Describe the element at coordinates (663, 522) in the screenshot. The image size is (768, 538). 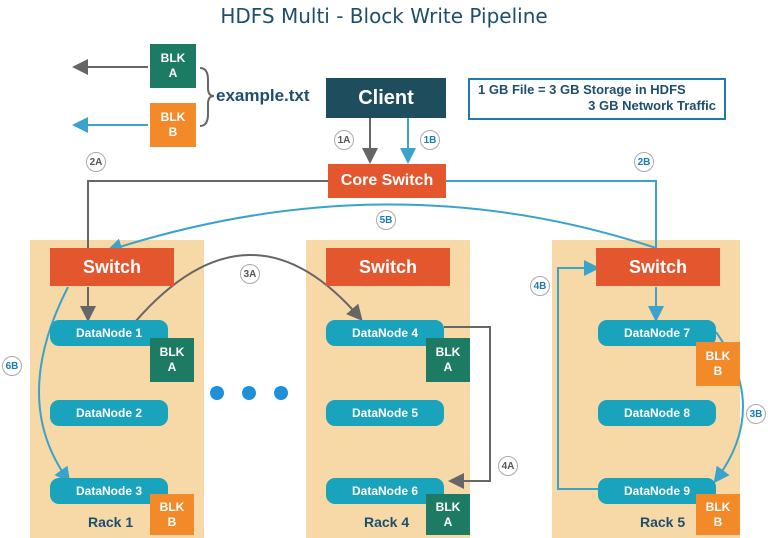
I see `rack-5-label: Rack 5` at that location.